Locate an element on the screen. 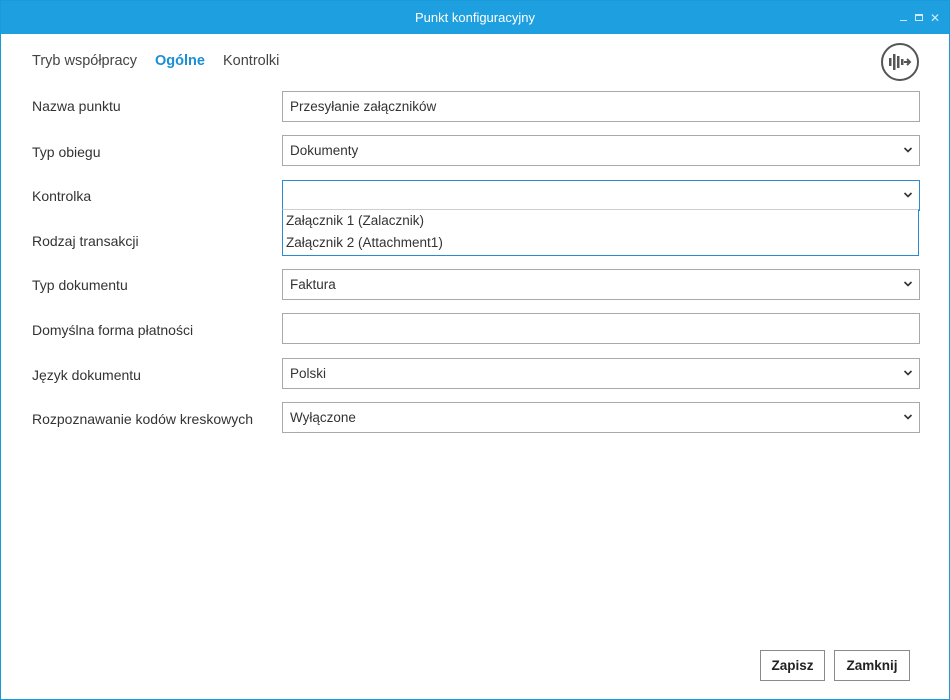 This screenshot has height=700, width=950. minimize-icon is located at coordinates (903, 20).